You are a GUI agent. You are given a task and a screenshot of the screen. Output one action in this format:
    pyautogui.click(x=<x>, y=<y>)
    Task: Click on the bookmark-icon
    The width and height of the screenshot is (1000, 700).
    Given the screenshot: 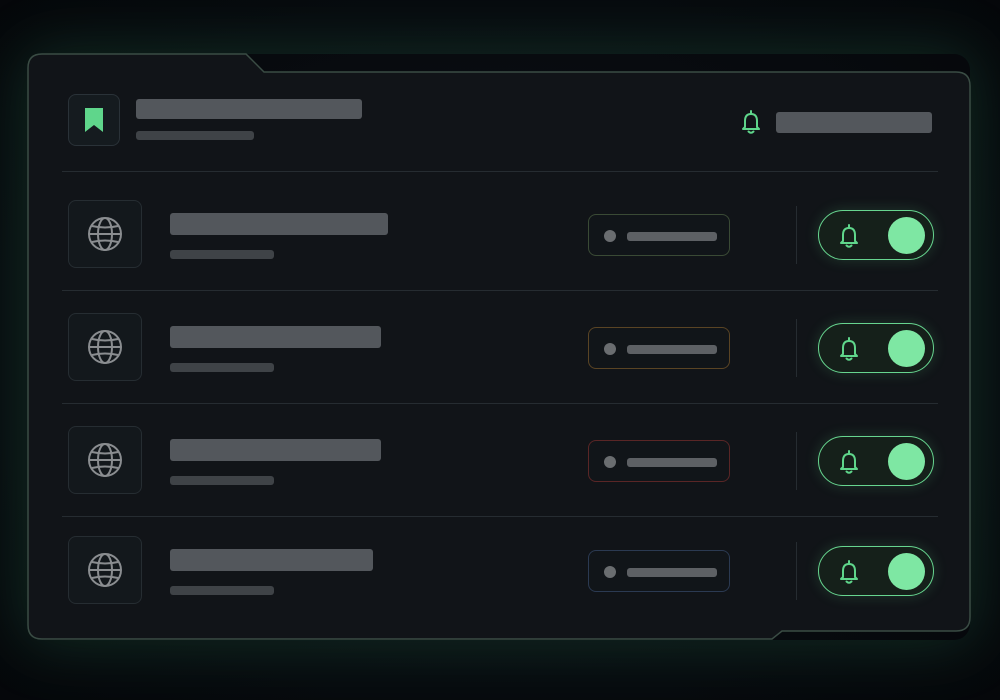 What is the action you would take?
    pyautogui.click(x=94, y=120)
    